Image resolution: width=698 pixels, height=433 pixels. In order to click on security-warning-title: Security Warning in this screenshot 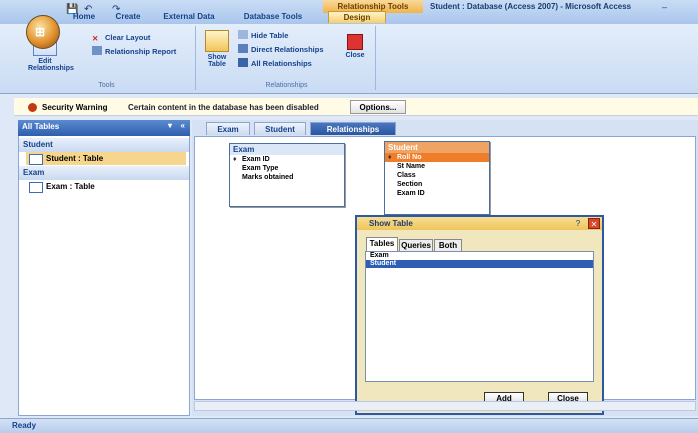, I will do `click(75, 107)`.